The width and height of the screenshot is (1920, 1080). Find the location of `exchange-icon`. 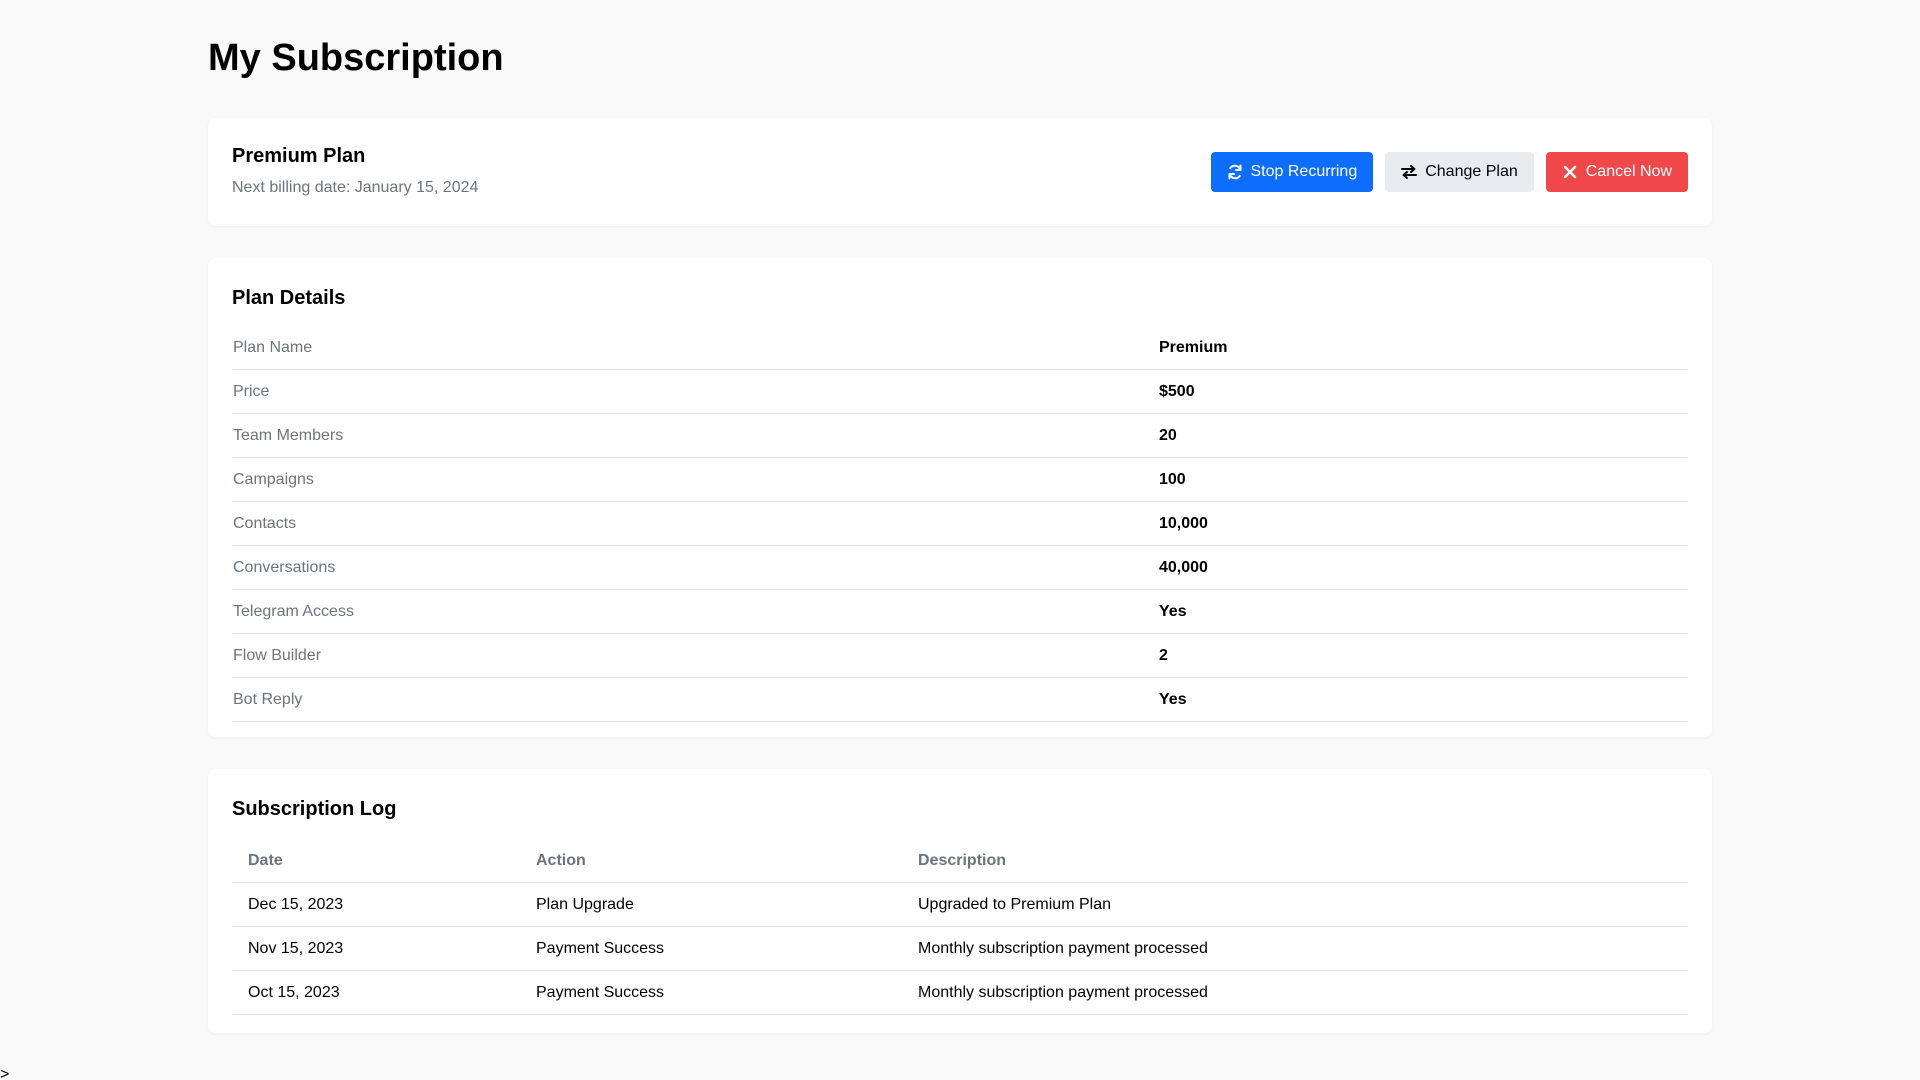

exchange-icon is located at coordinates (1409, 172).